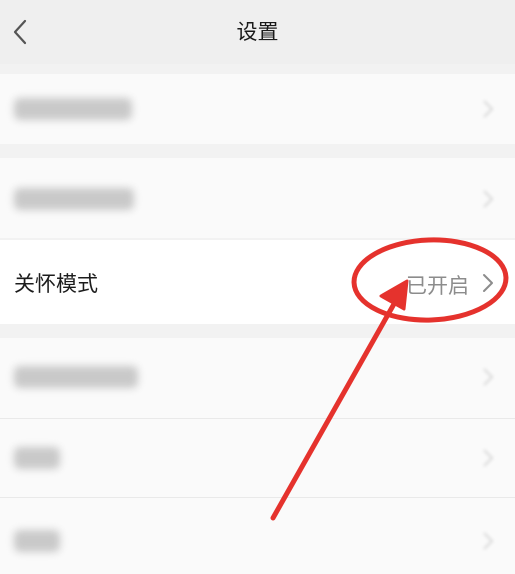 The height and width of the screenshot is (574, 515). I want to click on settings-row-care-mode: 关怀模式 已开启, so click(257, 282).